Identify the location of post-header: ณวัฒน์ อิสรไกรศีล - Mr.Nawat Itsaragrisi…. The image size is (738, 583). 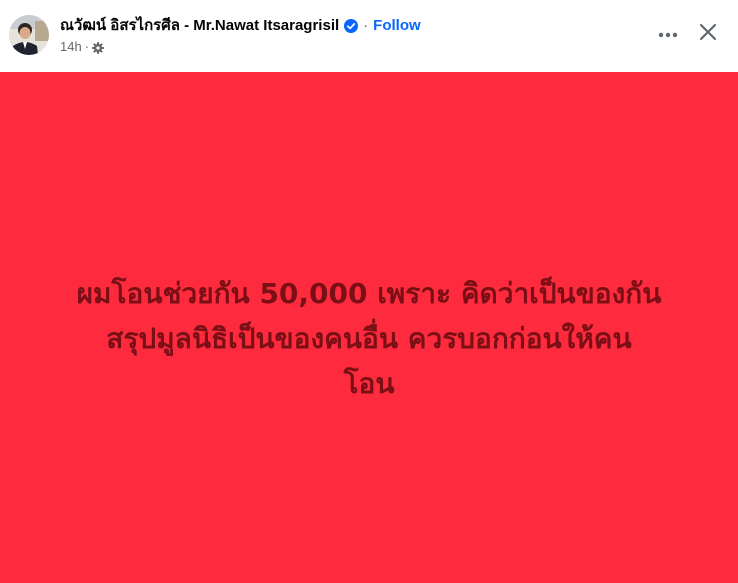
(369, 36).